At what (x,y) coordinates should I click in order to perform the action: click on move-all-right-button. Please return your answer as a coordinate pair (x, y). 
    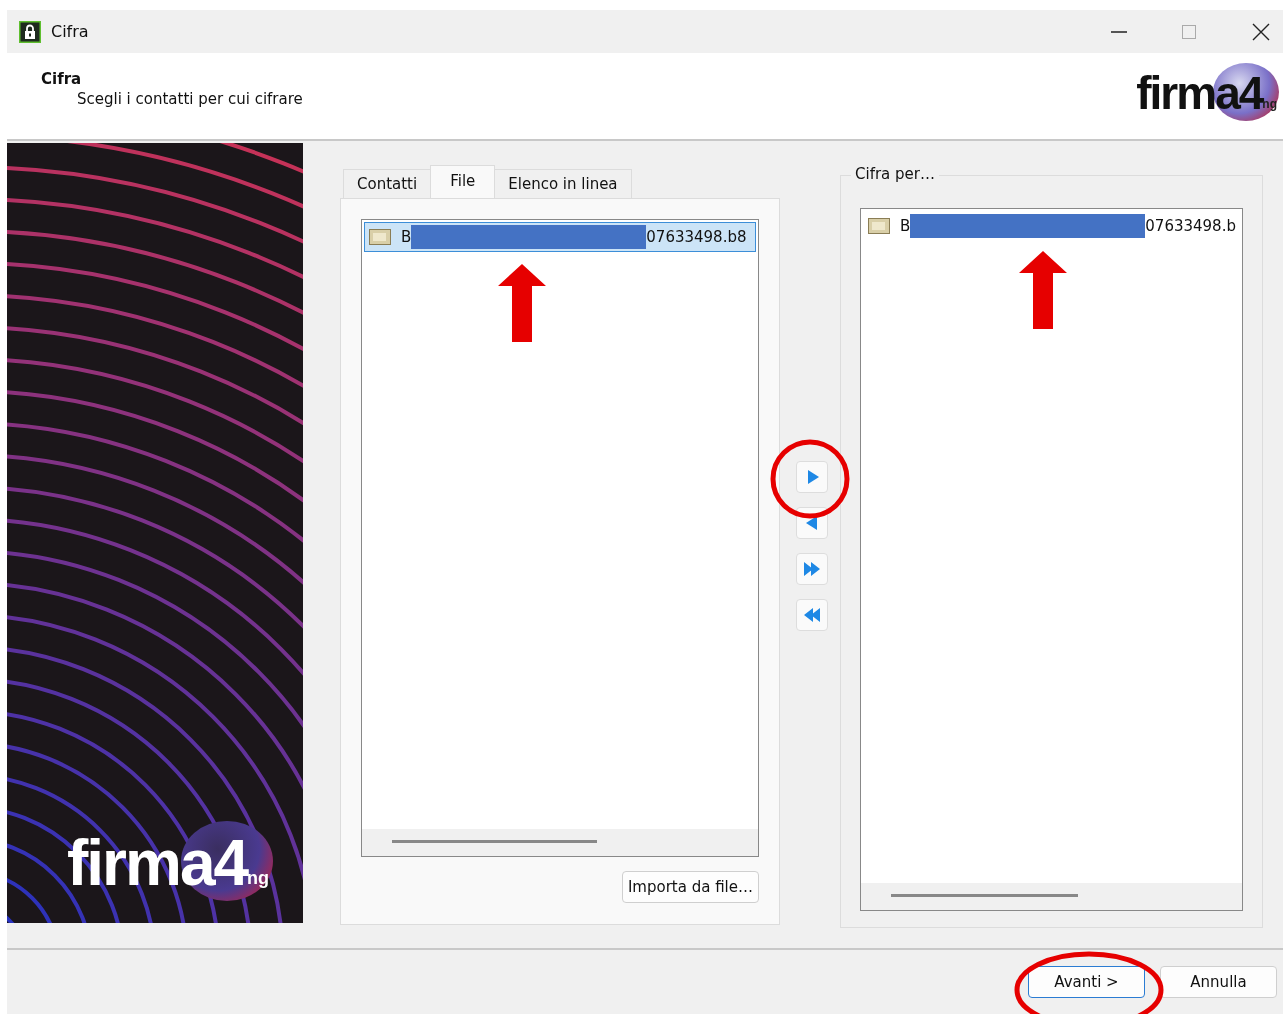
    Looking at the image, I should click on (812, 569).